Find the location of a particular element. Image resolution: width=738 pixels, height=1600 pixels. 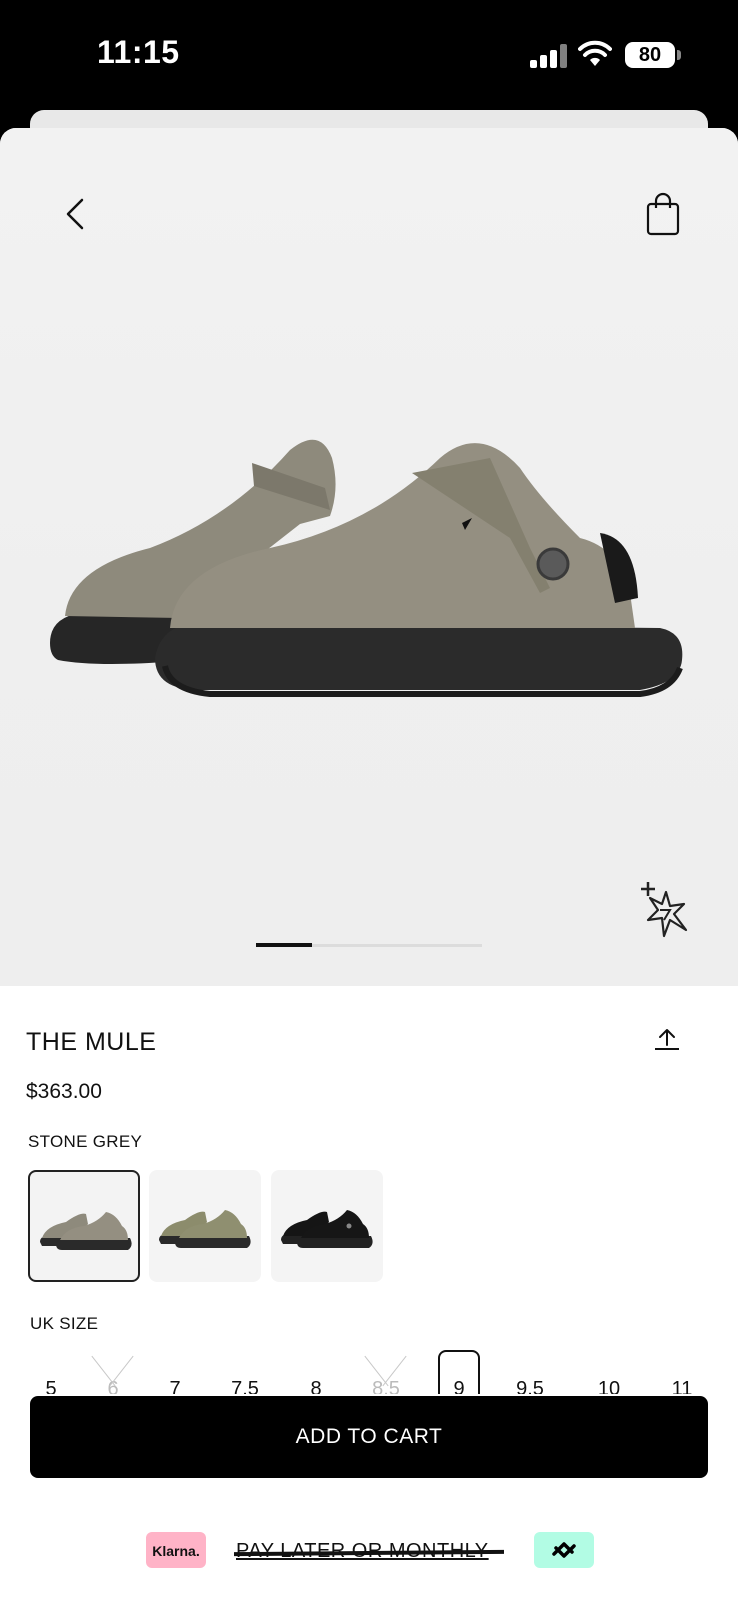

product-price: $363.00 is located at coordinates (64, 1091).